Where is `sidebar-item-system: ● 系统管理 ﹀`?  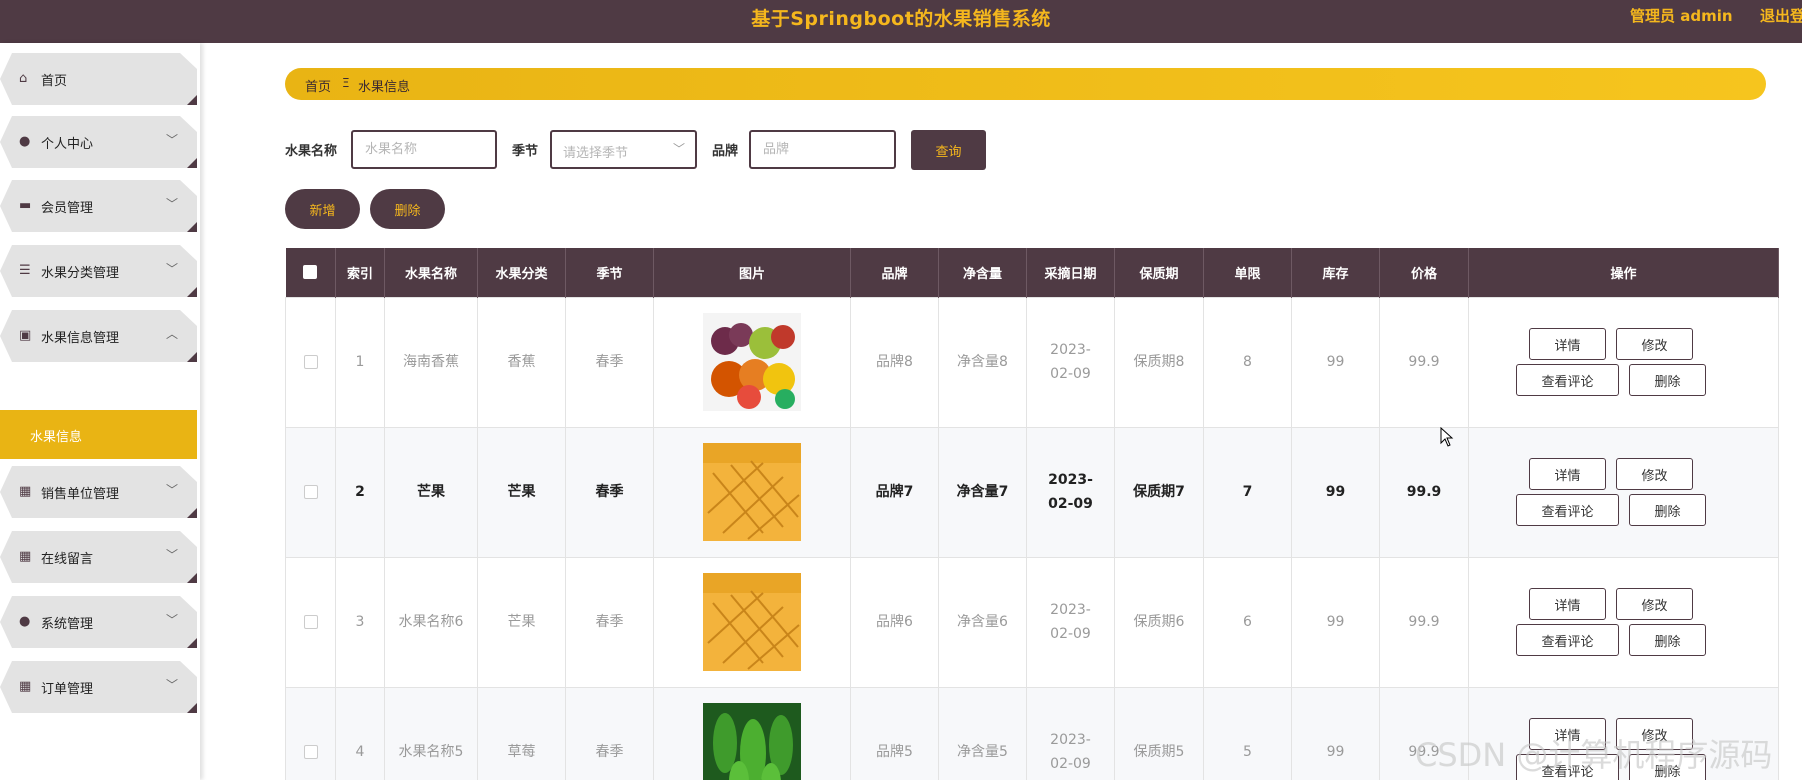 sidebar-item-system: ● 系统管理 ﹀ is located at coordinates (98, 622).